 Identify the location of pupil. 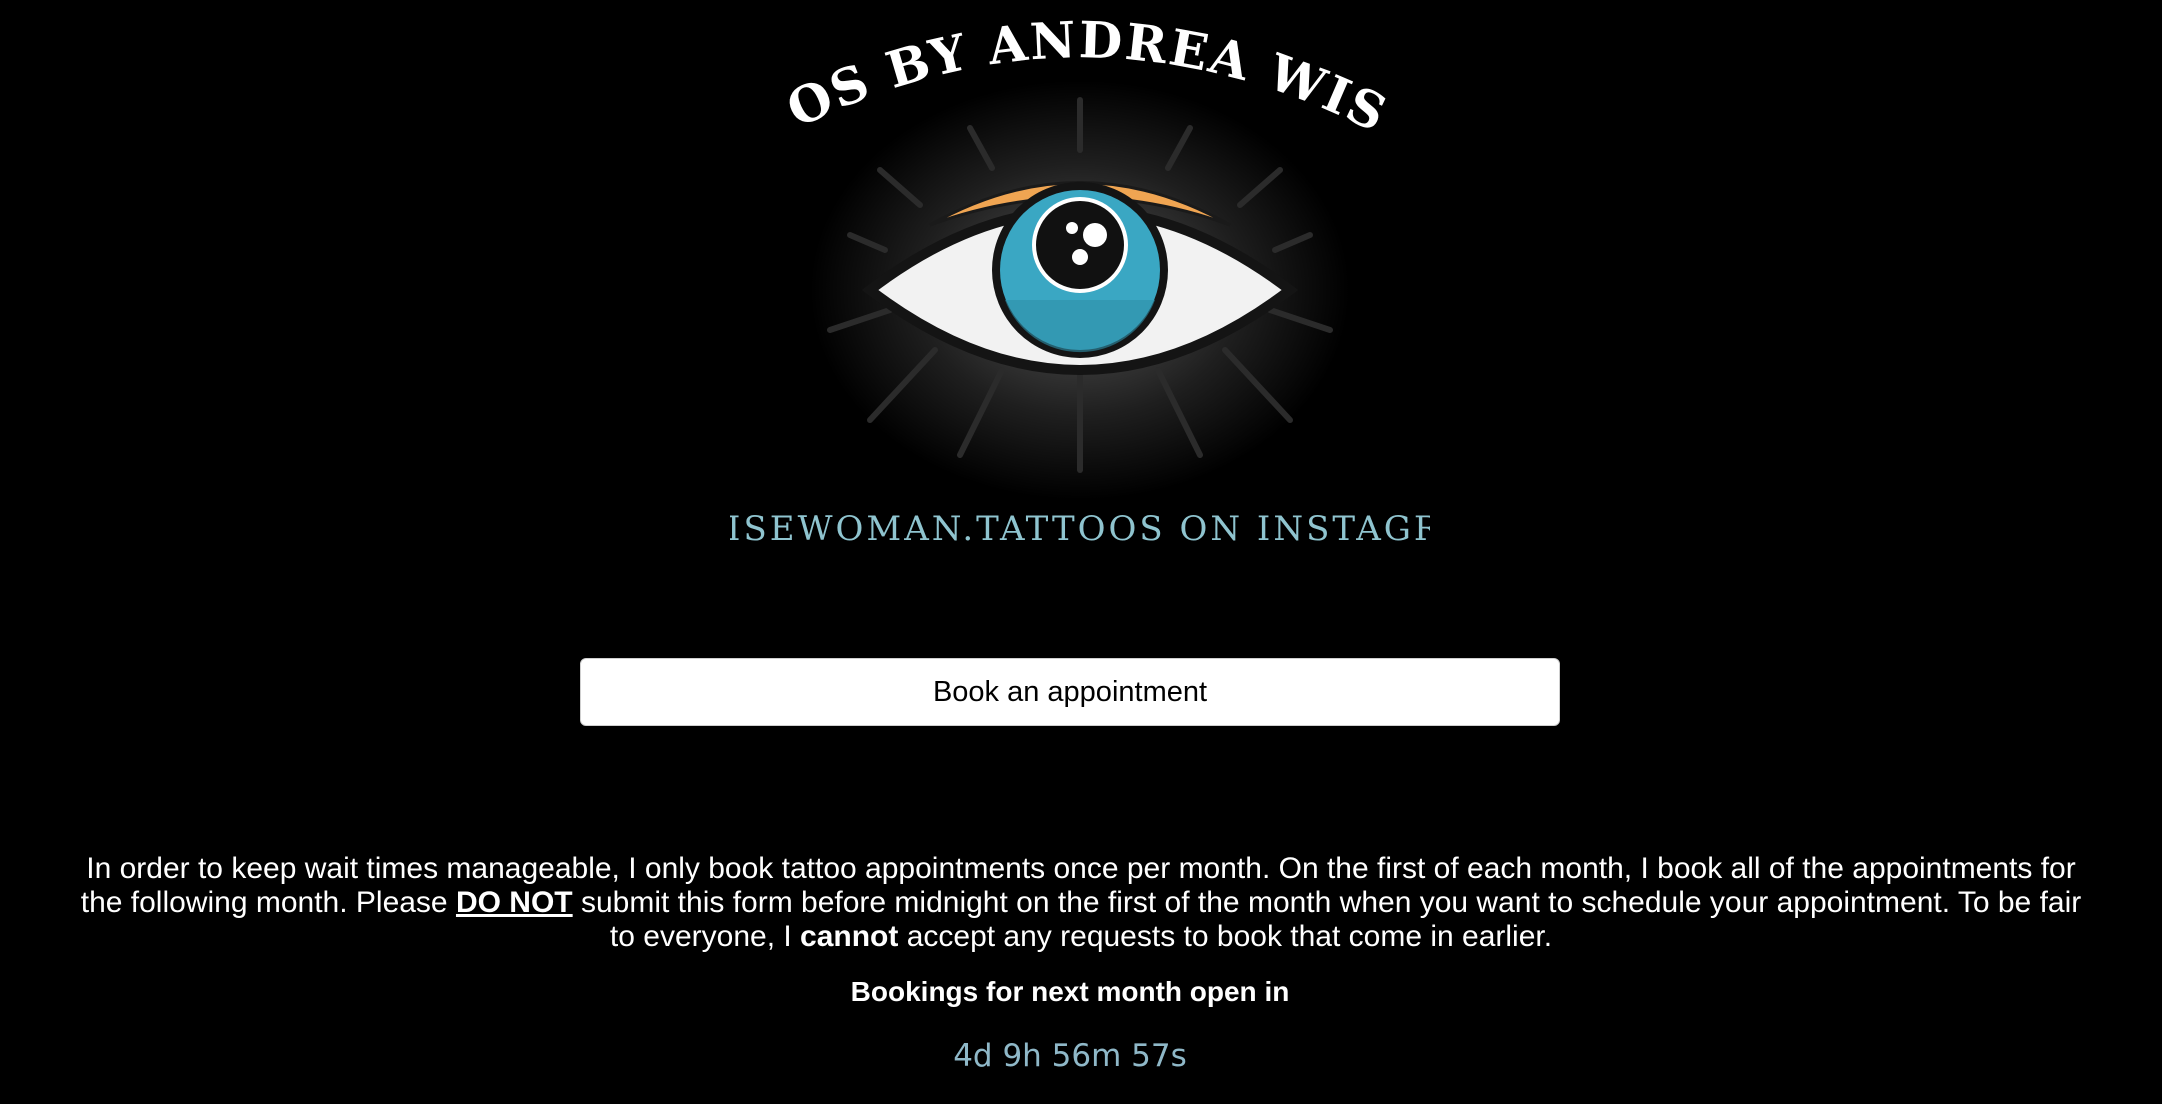
(1080, 245).